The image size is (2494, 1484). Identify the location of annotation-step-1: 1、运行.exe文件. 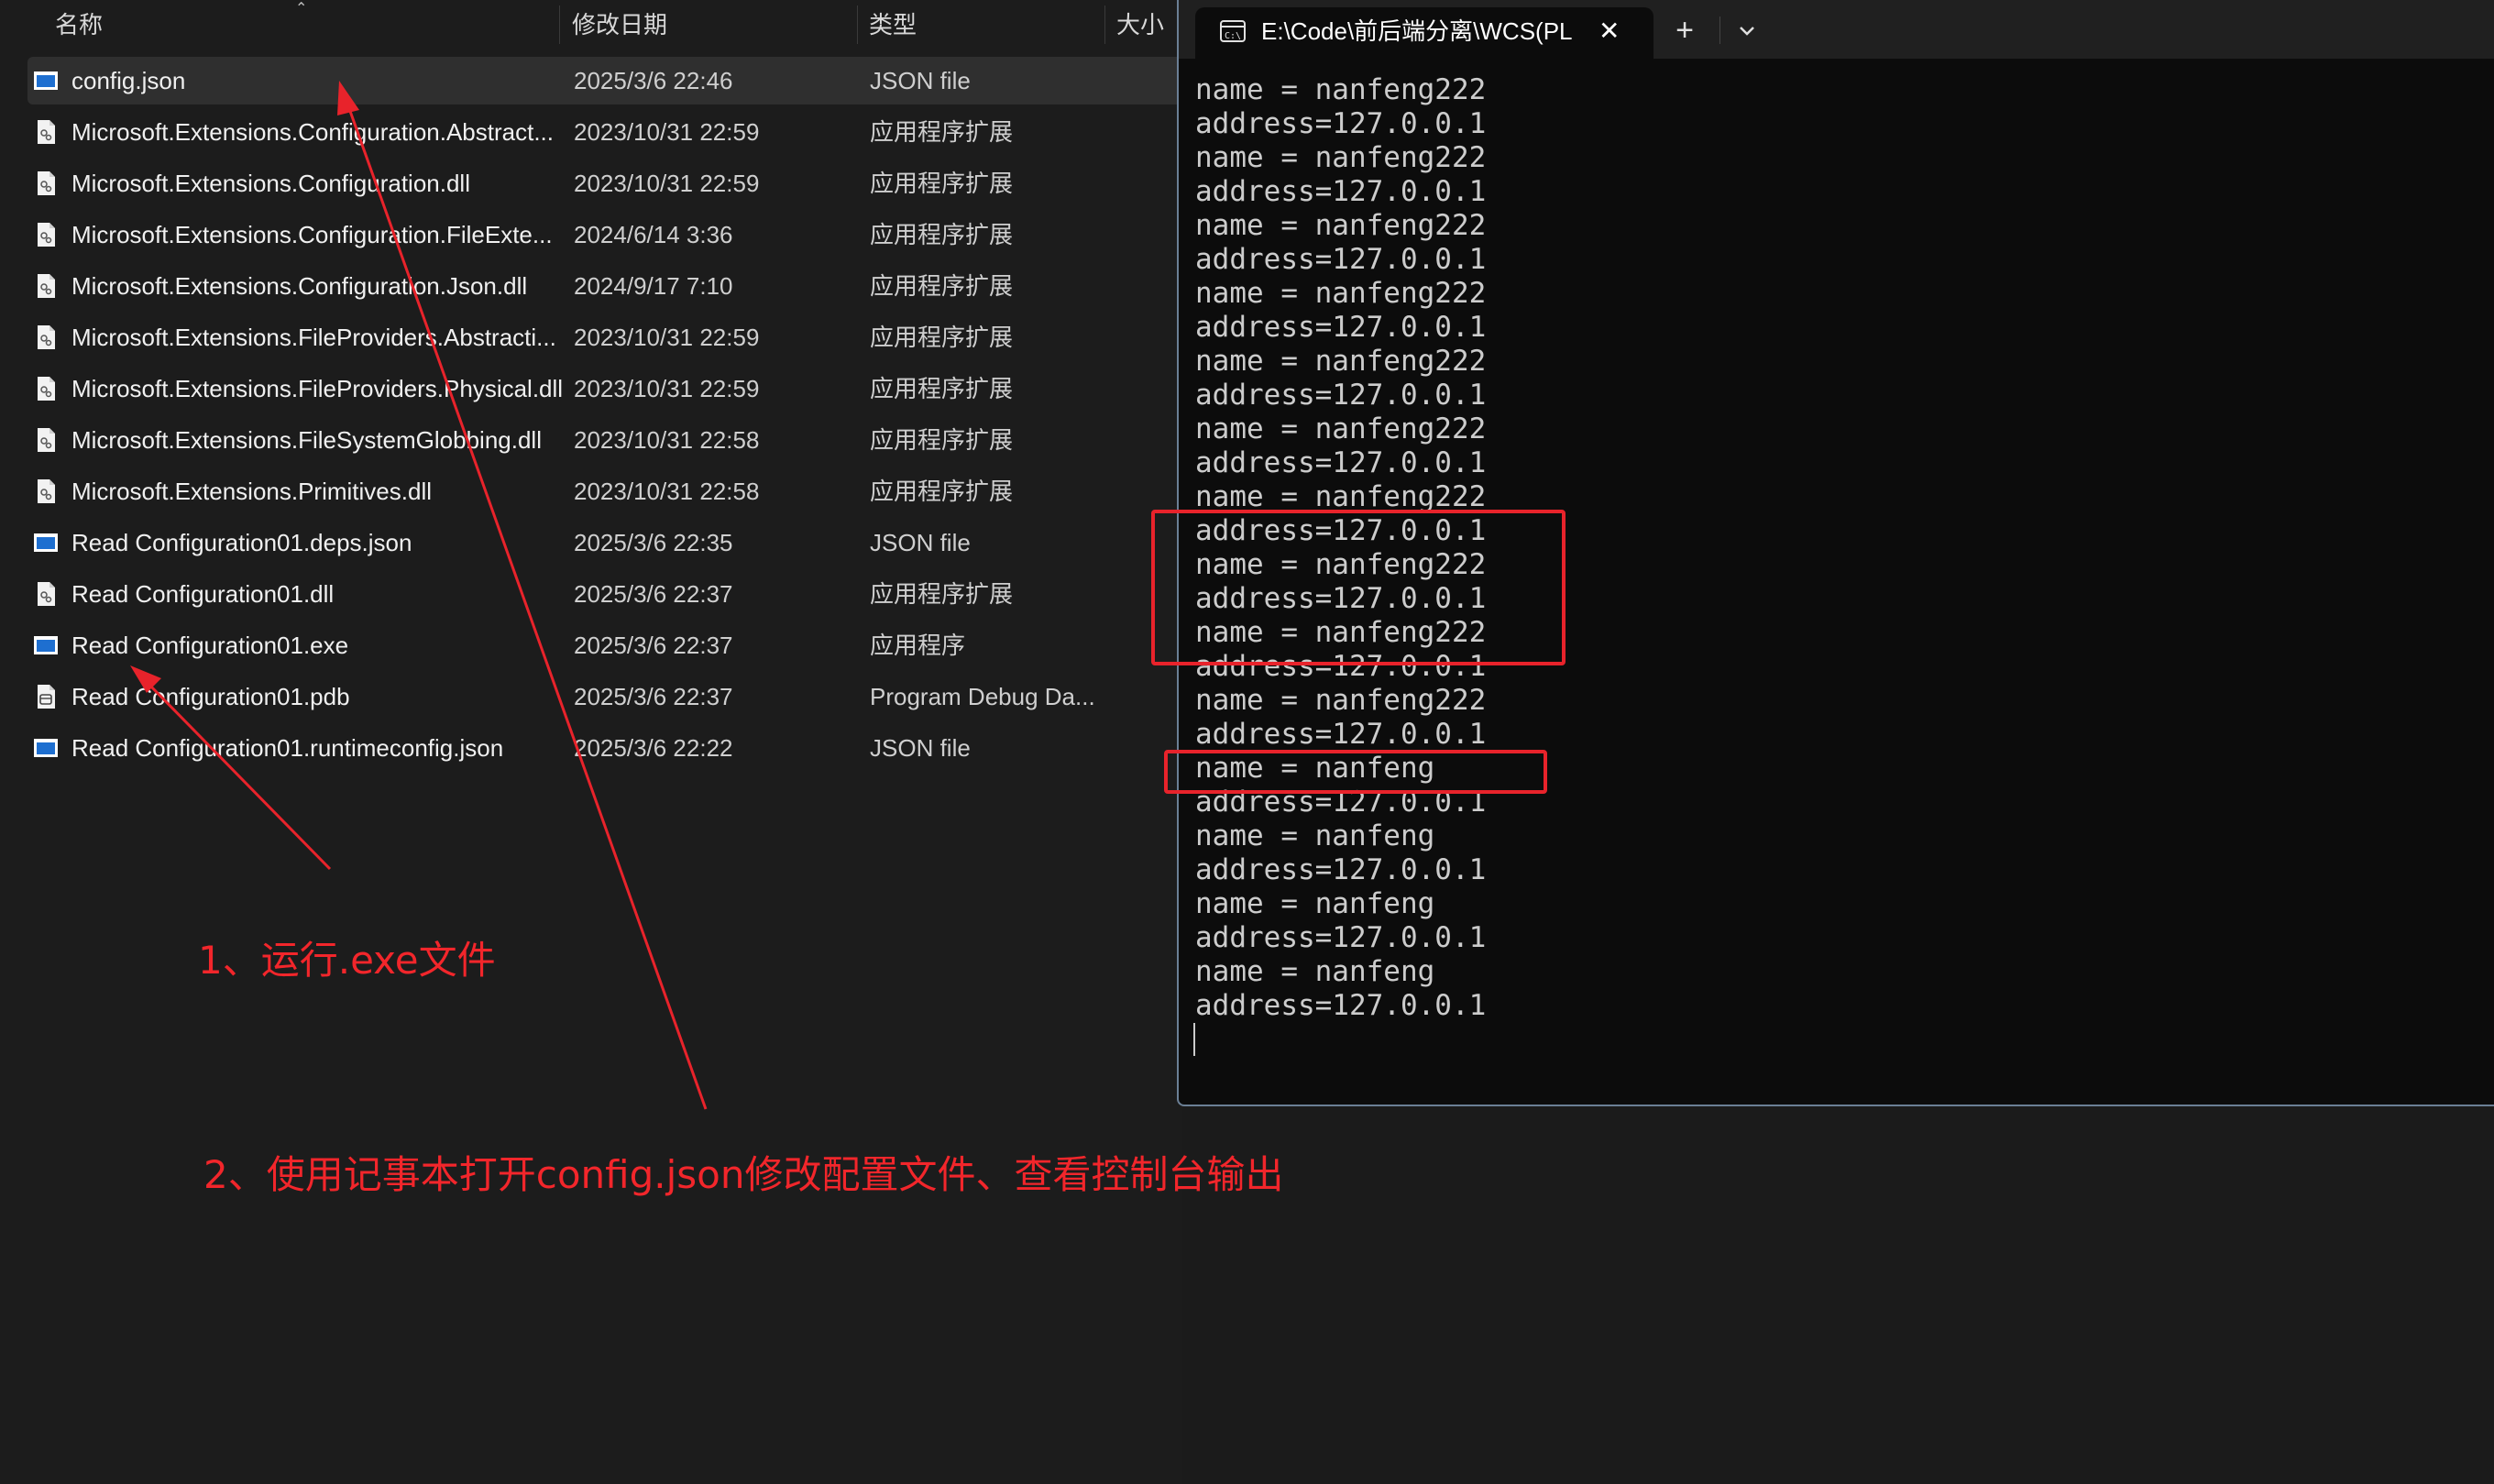
(347, 960).